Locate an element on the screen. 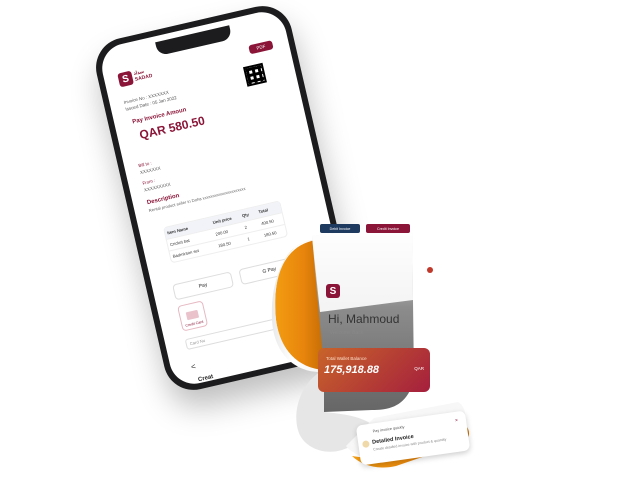 The height and width of the screenshot is (477, 618). pdf-button: PDF is located at coordinates (261, 47).